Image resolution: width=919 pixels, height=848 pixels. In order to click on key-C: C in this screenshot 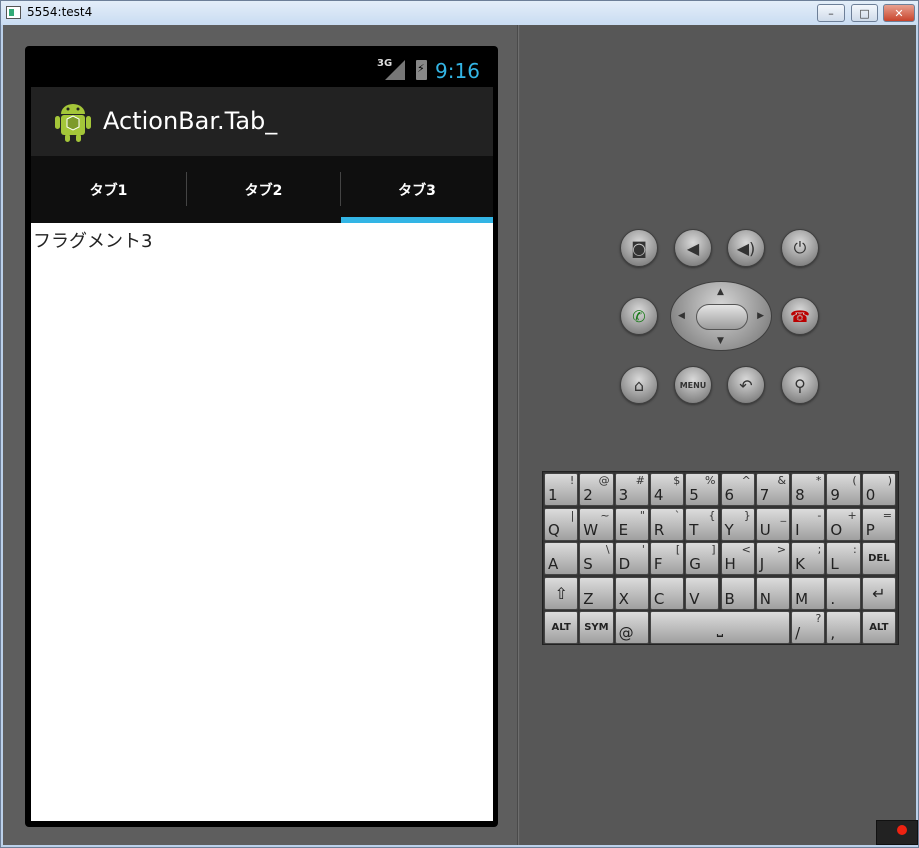, I will do `click(667, 593)`.